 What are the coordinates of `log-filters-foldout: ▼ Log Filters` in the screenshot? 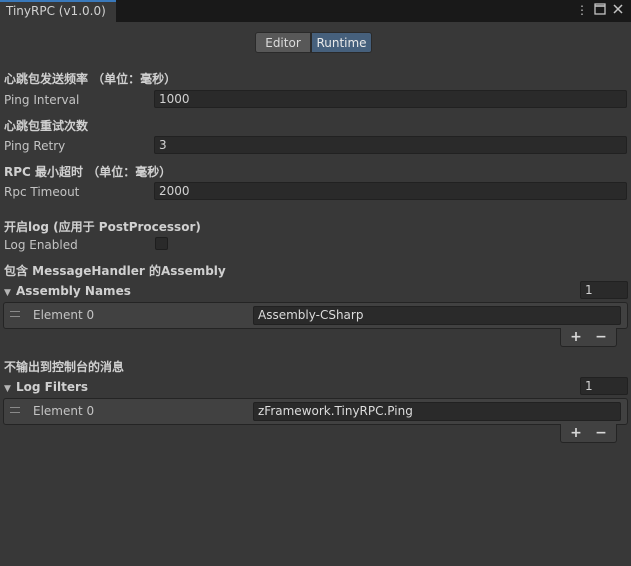 It's located at (46, 387).